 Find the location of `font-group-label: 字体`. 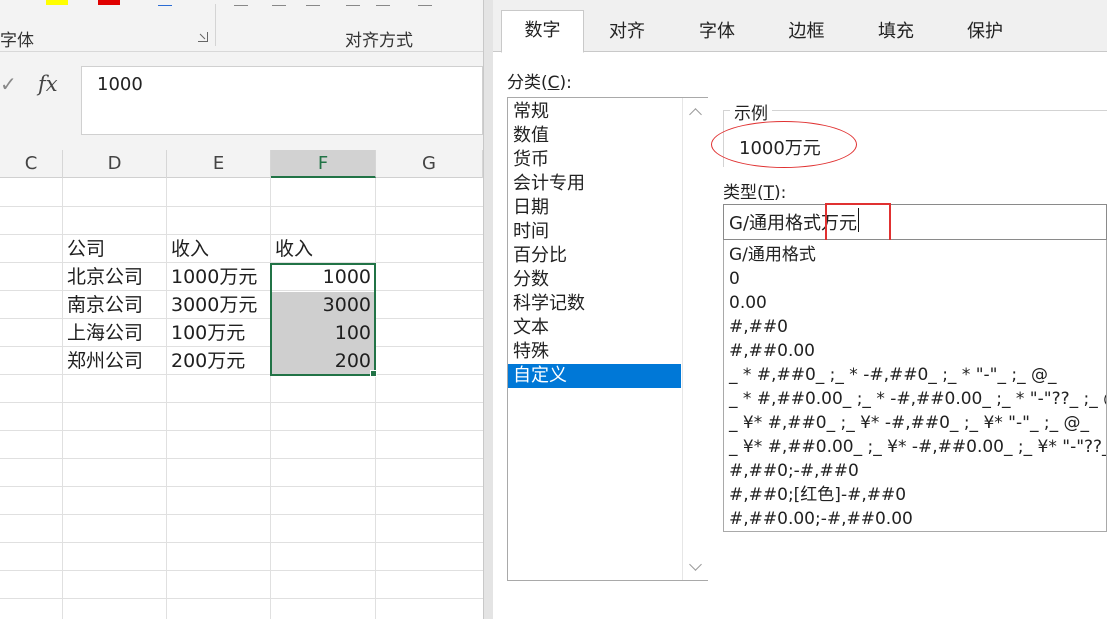

font-group-label: 字体 is located at coordinates (17, 41).